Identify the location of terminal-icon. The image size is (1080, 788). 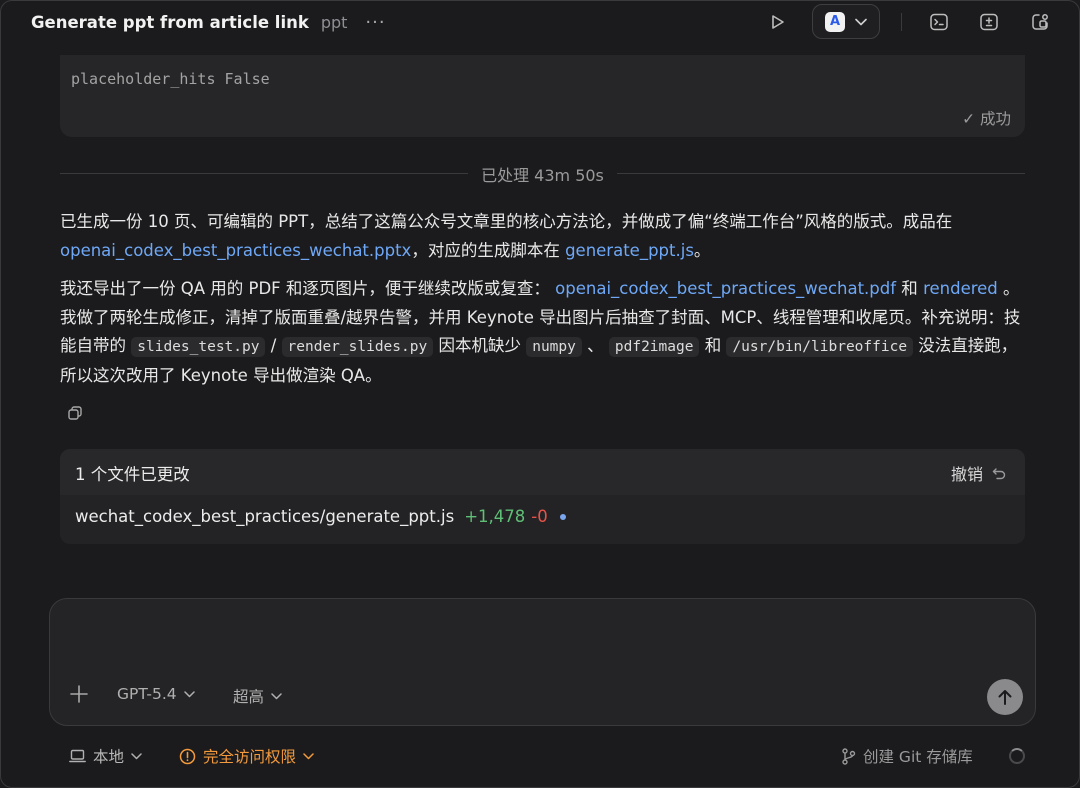
(939, 22).